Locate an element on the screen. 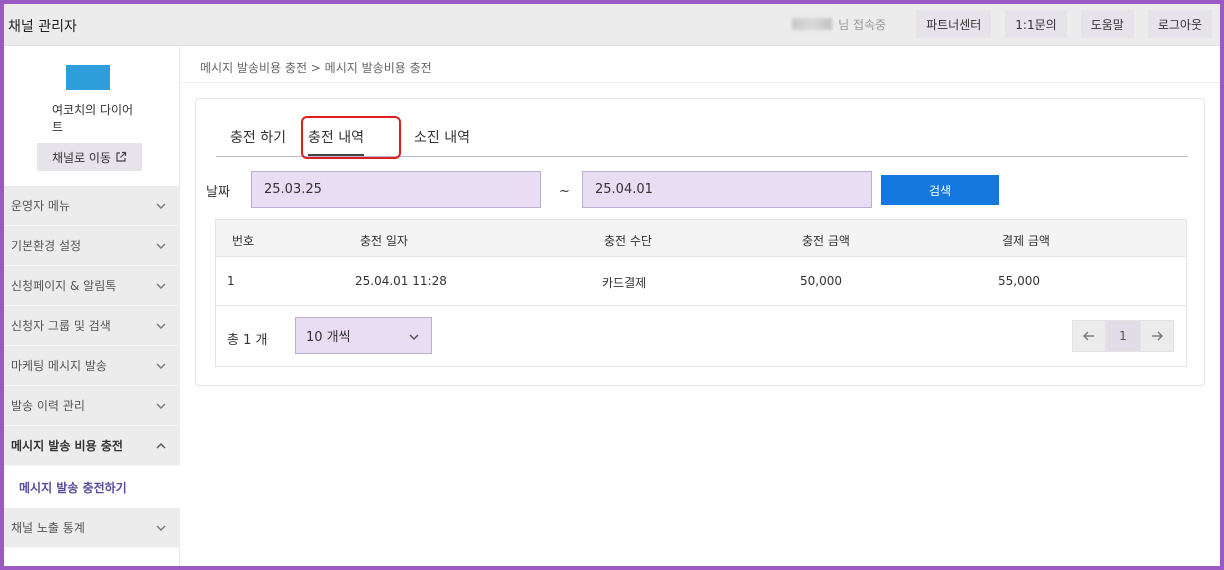  help-button: 도움말 is located at coordinates (1107, 24).